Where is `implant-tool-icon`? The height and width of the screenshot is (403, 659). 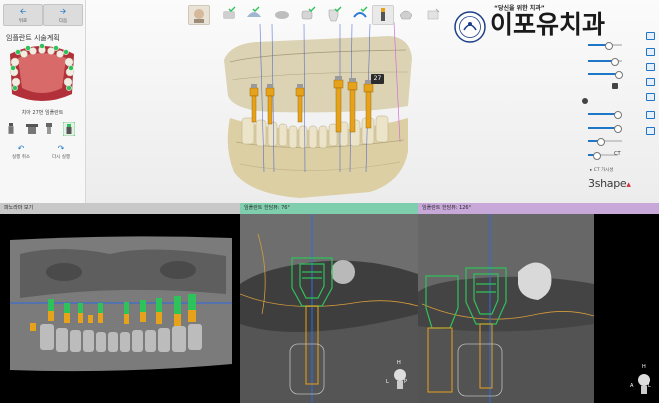
implant-tool-icon is located at coordinates (383, 14).